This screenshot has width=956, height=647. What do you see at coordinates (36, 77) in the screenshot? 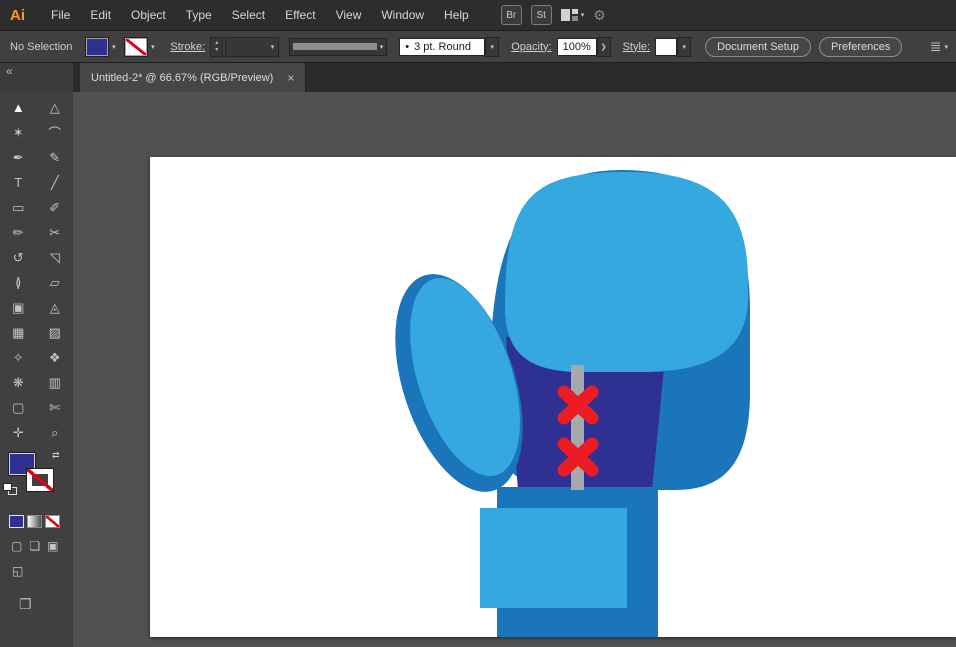
I see `toolbar-collapse-button: «` at bounding box center [36, 77].